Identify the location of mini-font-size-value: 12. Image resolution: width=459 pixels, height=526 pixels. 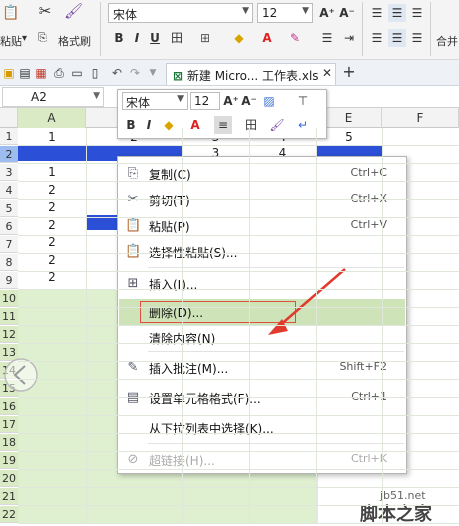
(202, 101).